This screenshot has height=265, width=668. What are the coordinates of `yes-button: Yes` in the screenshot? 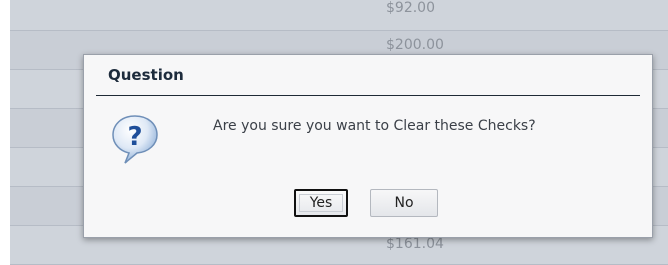 It's located at (321, 203).